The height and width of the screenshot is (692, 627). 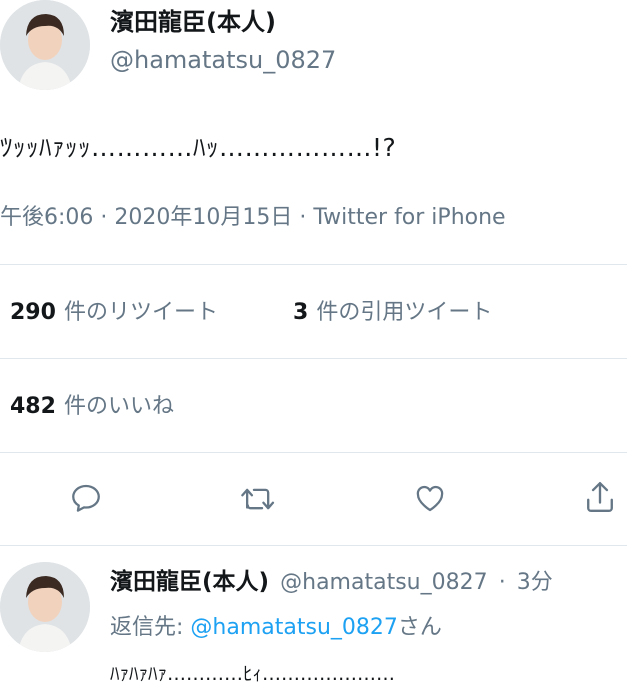 What do you see at coordinates (33, 312) in the screenshot?
I see `retweet-count-value: 290` at bounding box center [33, 312].